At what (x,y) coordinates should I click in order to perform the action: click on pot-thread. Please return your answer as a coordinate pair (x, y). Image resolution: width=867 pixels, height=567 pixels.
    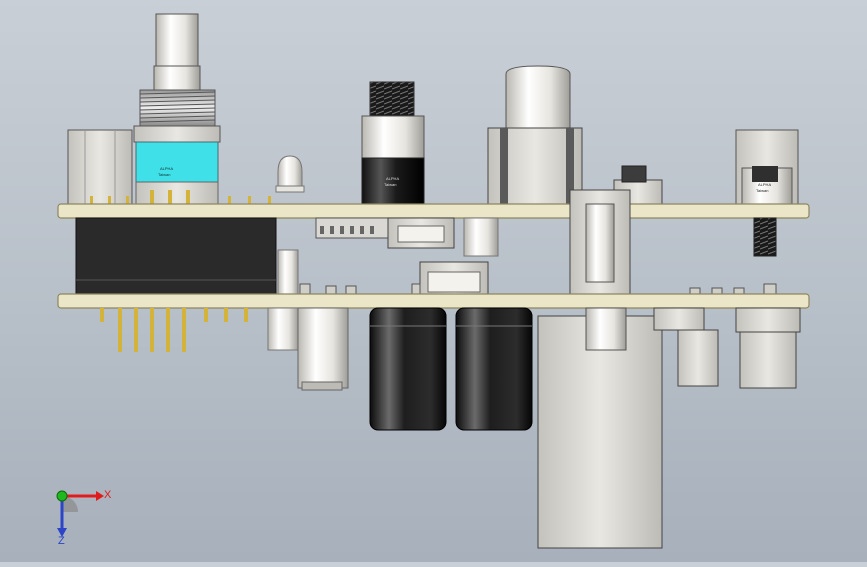
    Looking at the image, I should click on (177, 108).